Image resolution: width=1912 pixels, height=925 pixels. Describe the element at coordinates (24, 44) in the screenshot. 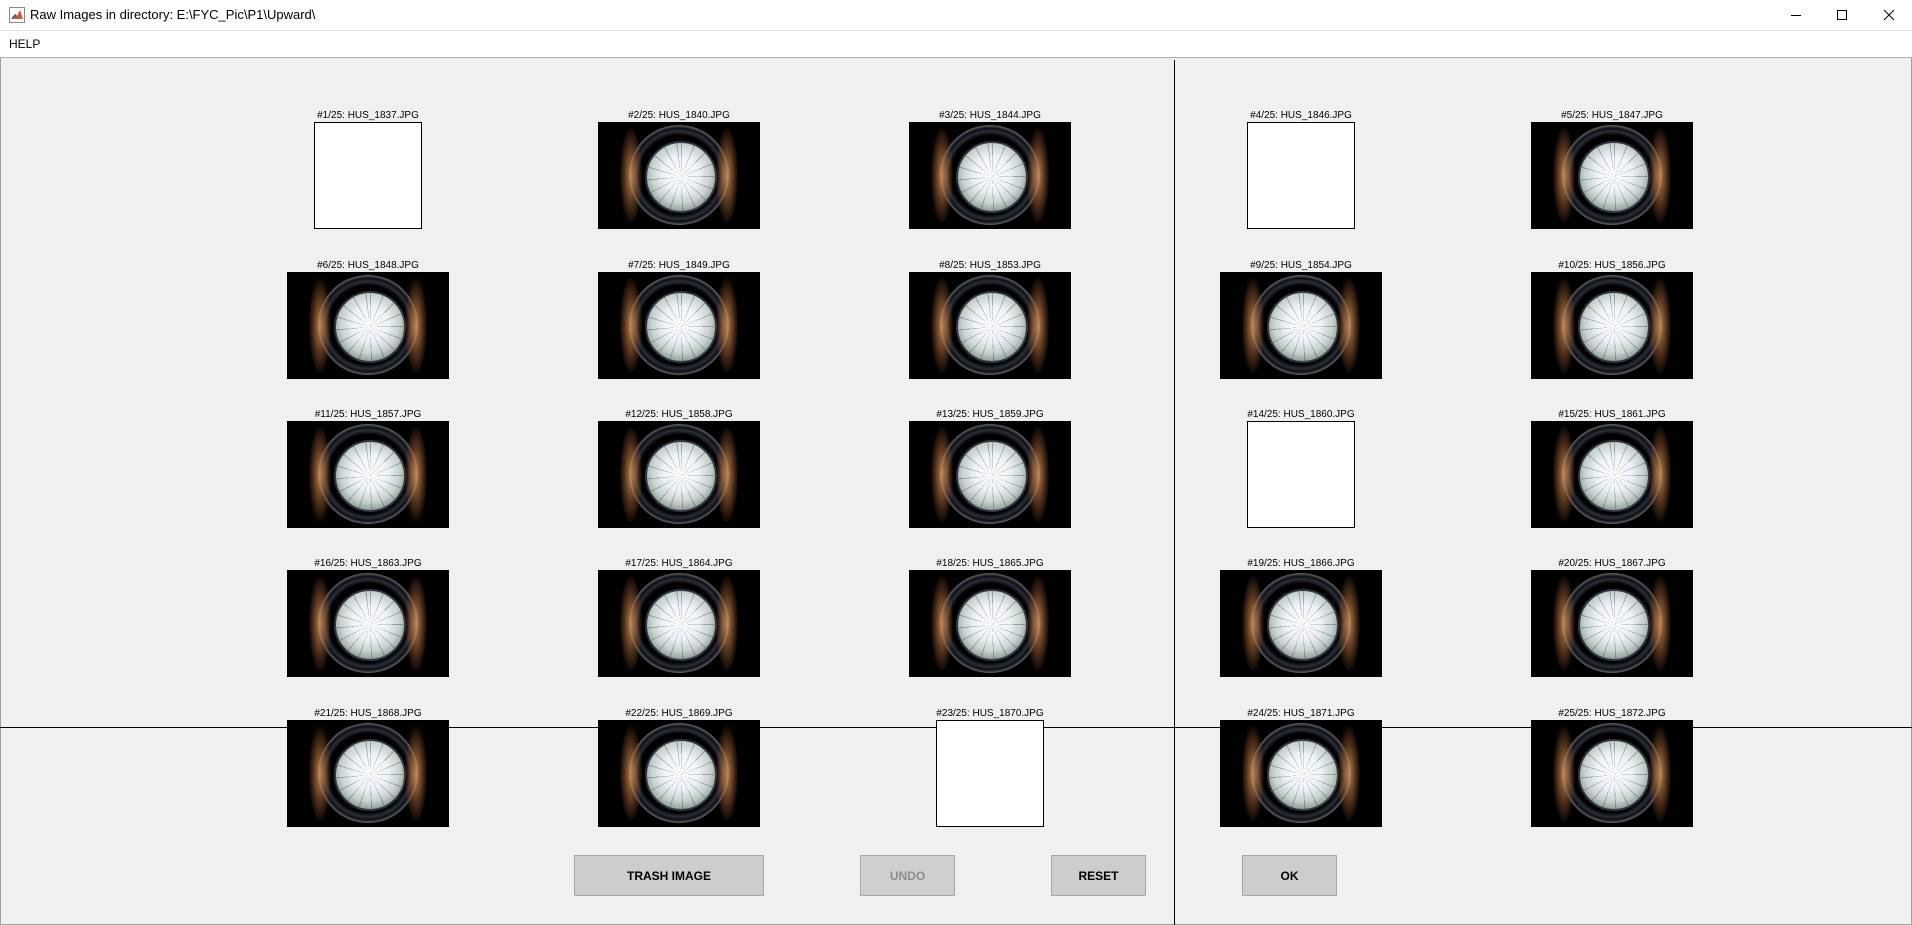

I see `menu-help: HELP` at that location.